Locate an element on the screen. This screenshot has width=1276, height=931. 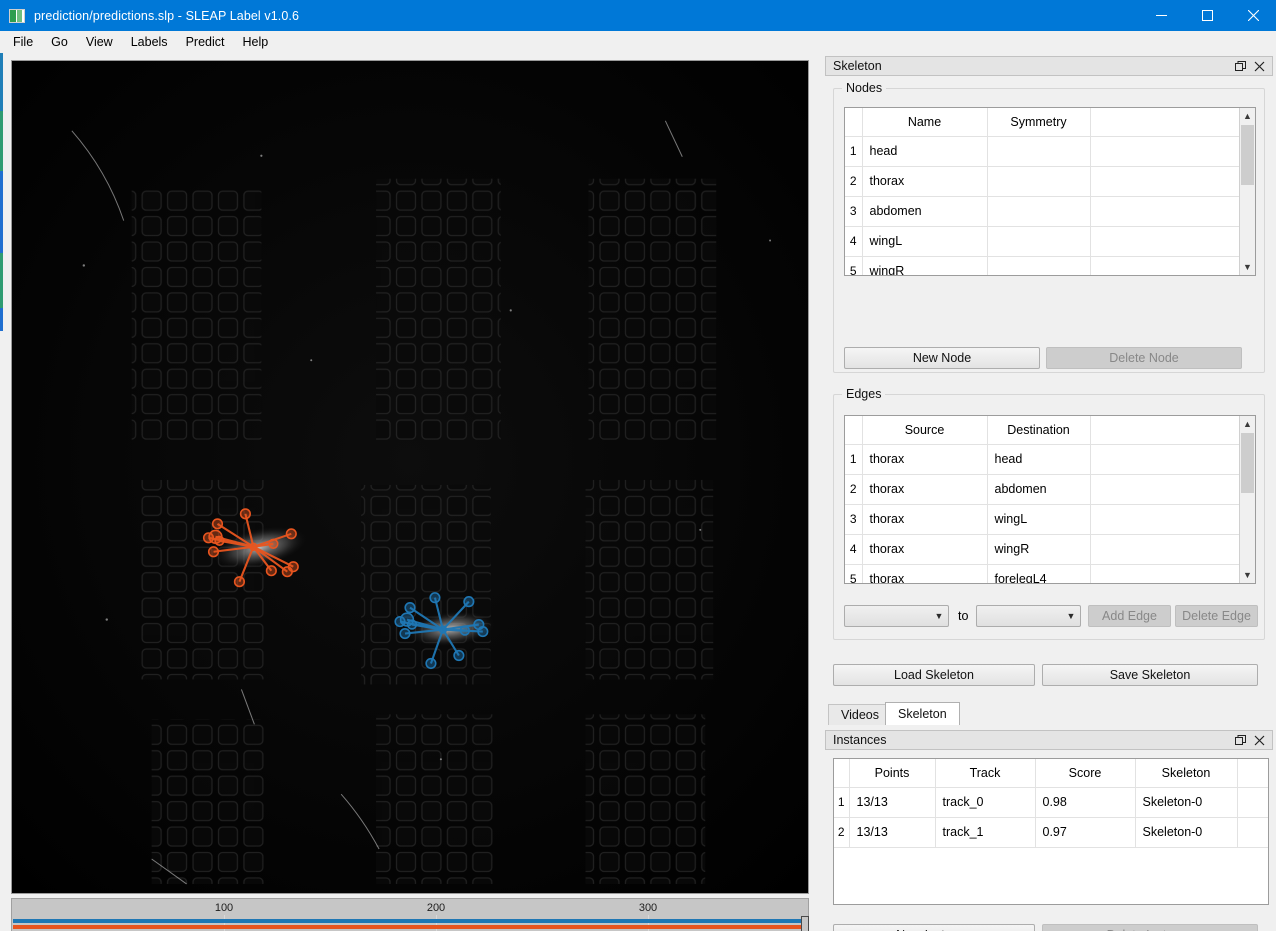
menu-go: Go is located at coordinates (59, 42).